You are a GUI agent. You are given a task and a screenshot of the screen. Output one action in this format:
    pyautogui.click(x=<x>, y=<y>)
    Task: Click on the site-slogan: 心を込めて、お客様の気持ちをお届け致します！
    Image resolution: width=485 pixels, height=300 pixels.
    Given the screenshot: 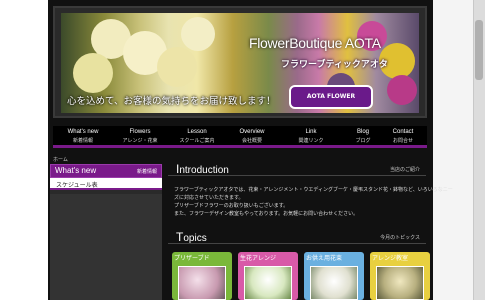 What is the action you would take?
    pyautogui.click(x=171, y=101)
    